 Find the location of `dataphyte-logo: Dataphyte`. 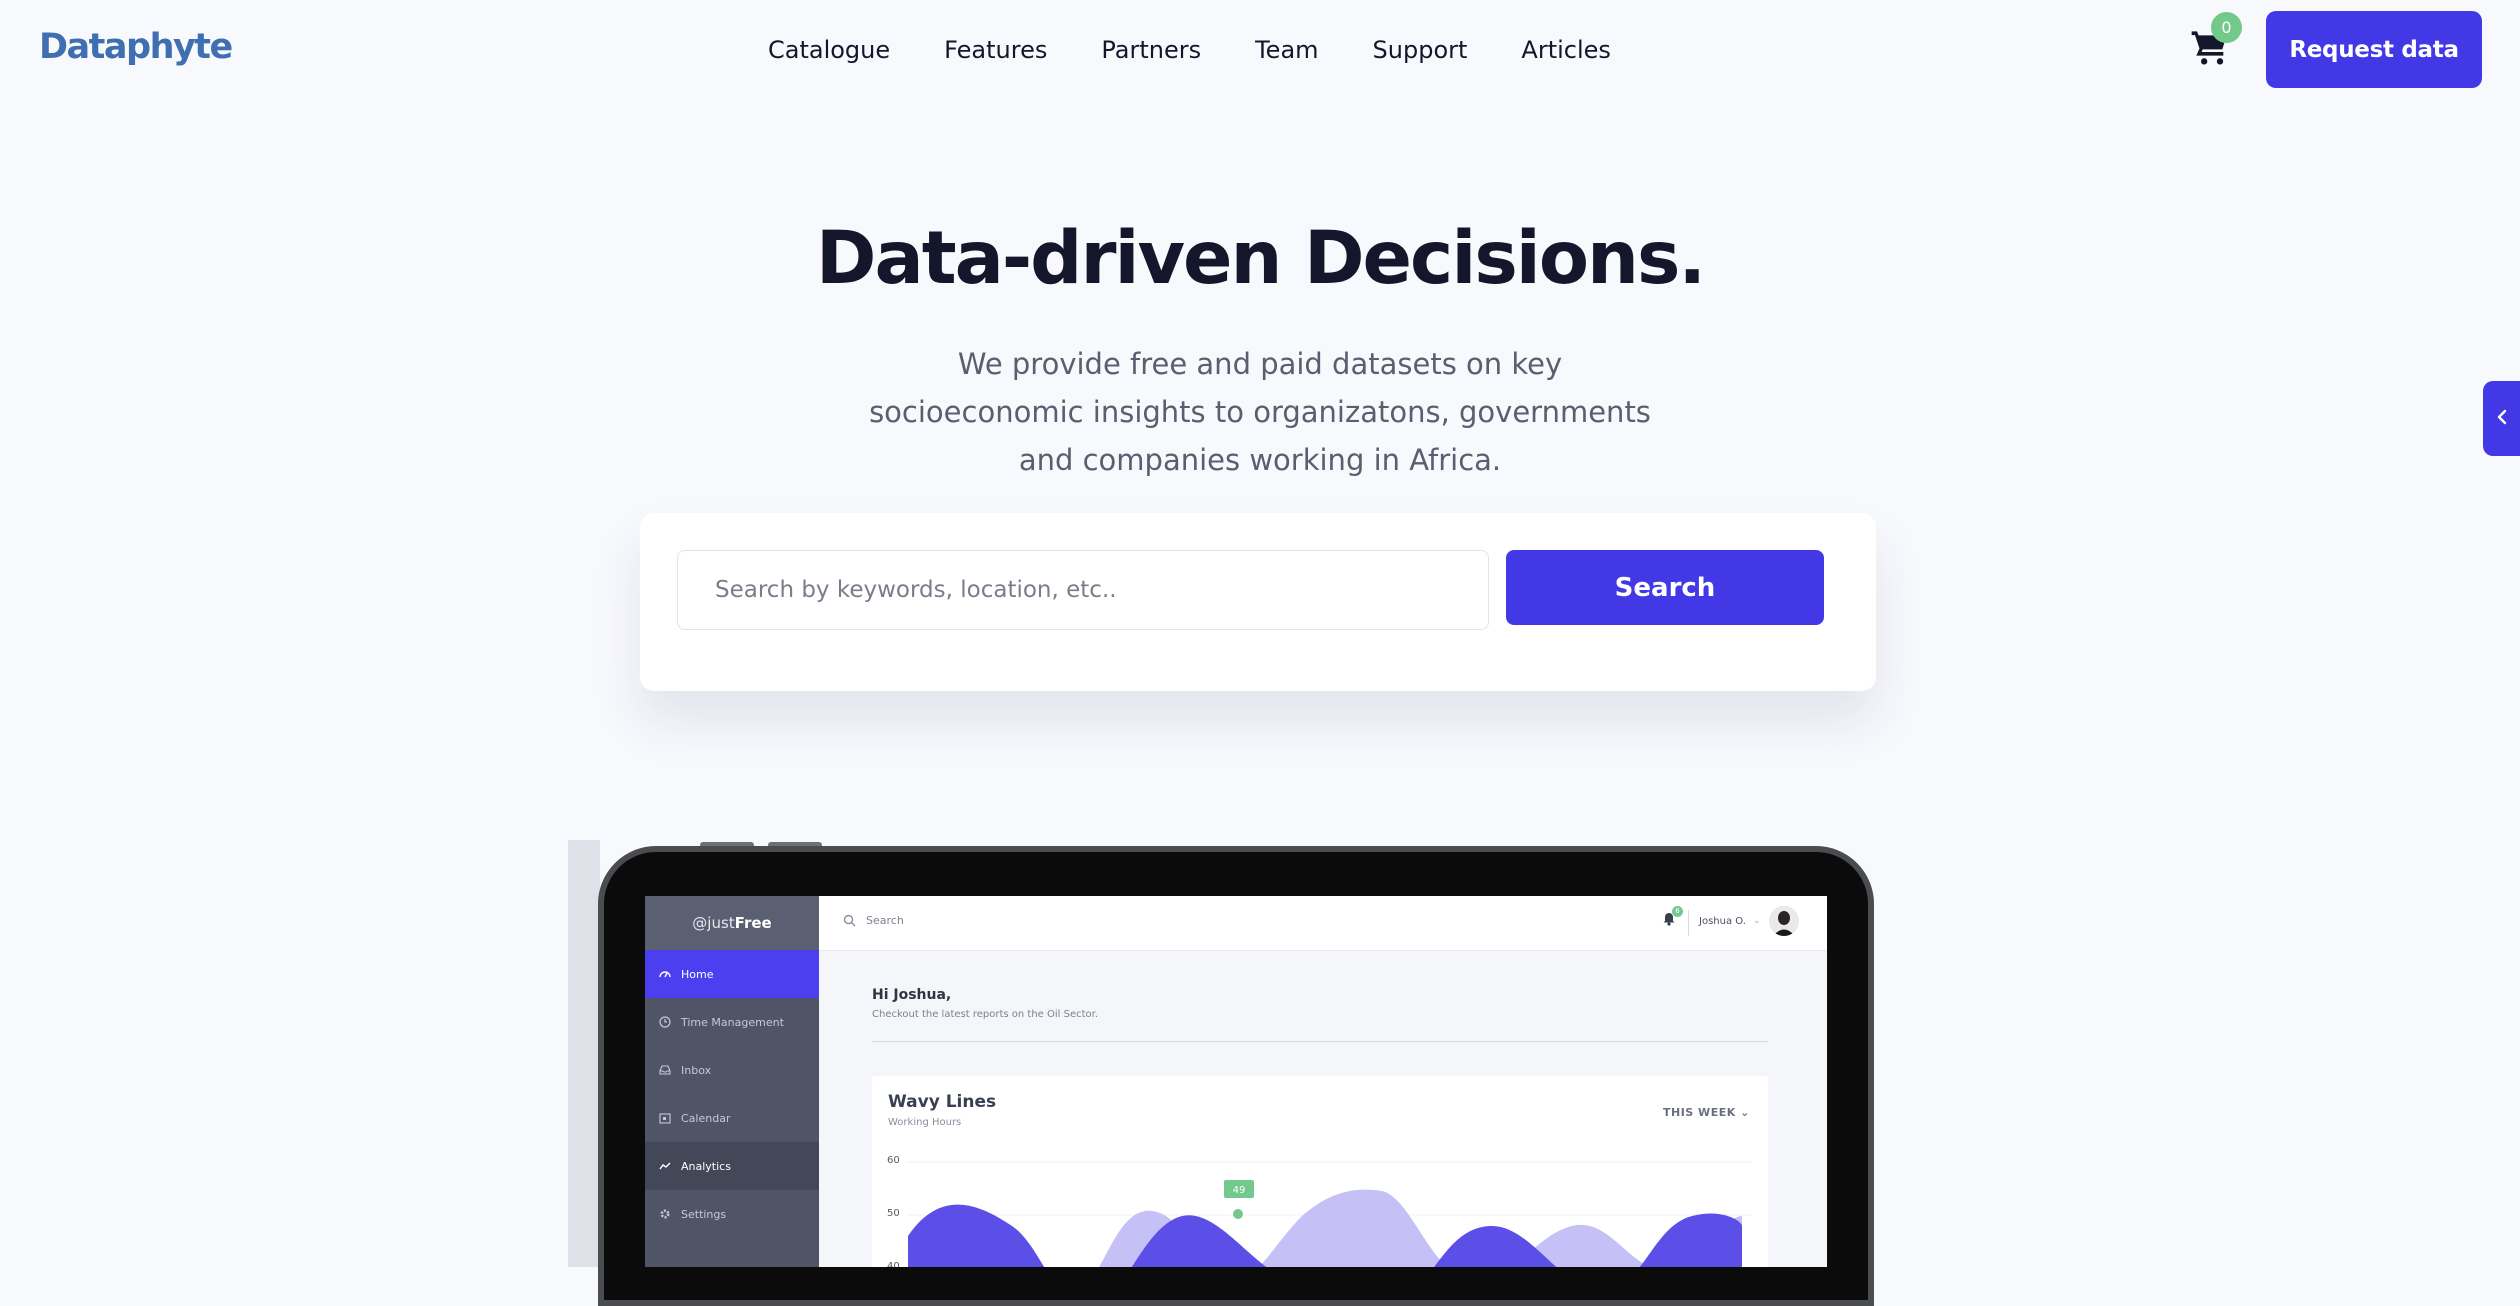

dataphyte-logo: Dataphyte is located at coordinates (136, 47).